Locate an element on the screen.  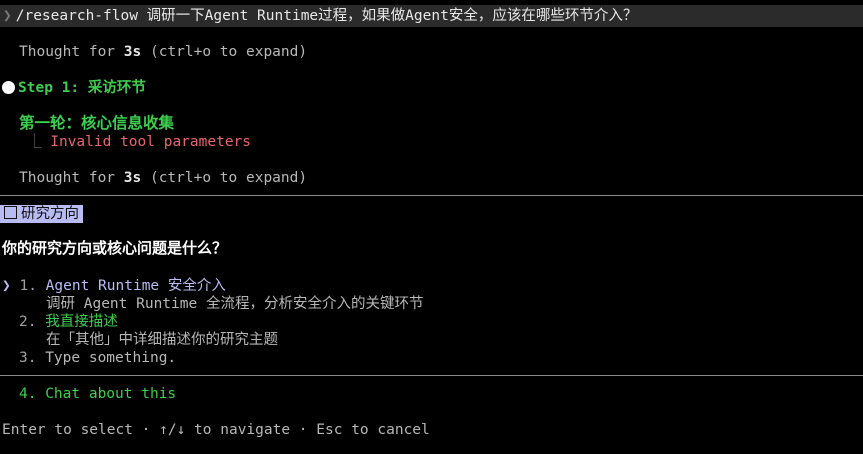
option-number: 1. is located at coordinates (28, 286).